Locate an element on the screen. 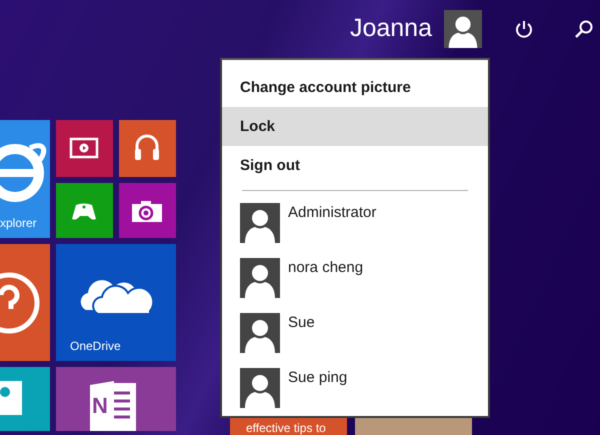  user-name: Sue is located at coordinates (301, 324).